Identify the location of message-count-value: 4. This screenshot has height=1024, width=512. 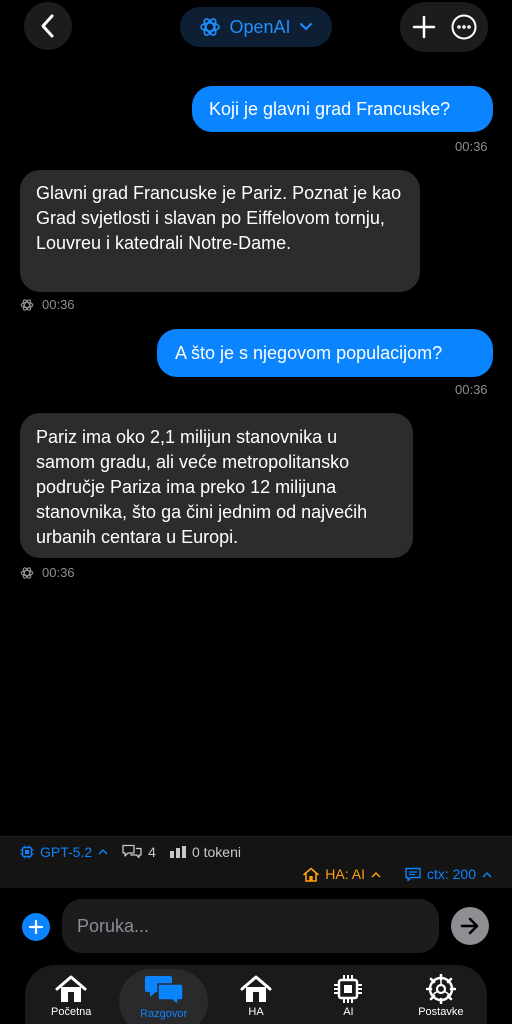
(152, 851).